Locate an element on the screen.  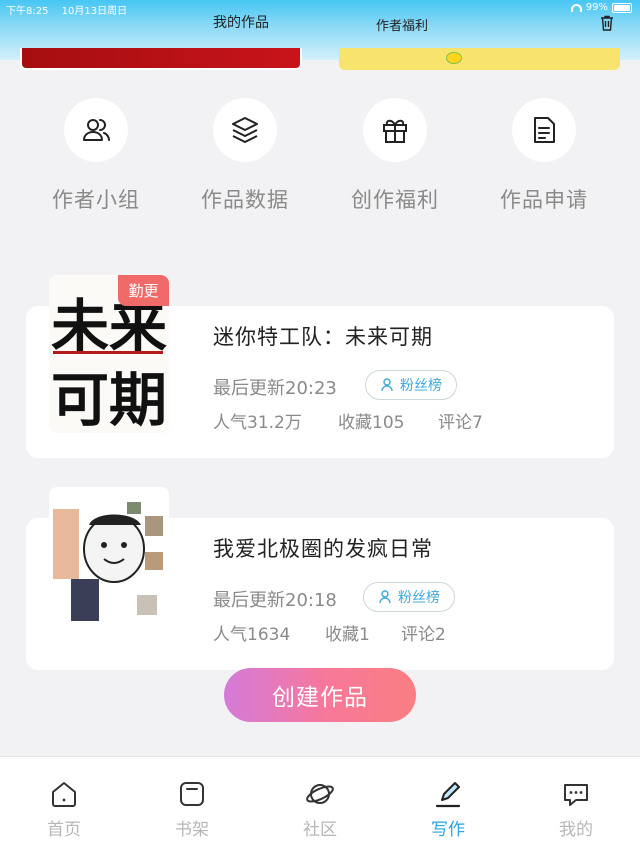
last-updated-1: 最后更新20:23 is located at coordinates (275, 388).